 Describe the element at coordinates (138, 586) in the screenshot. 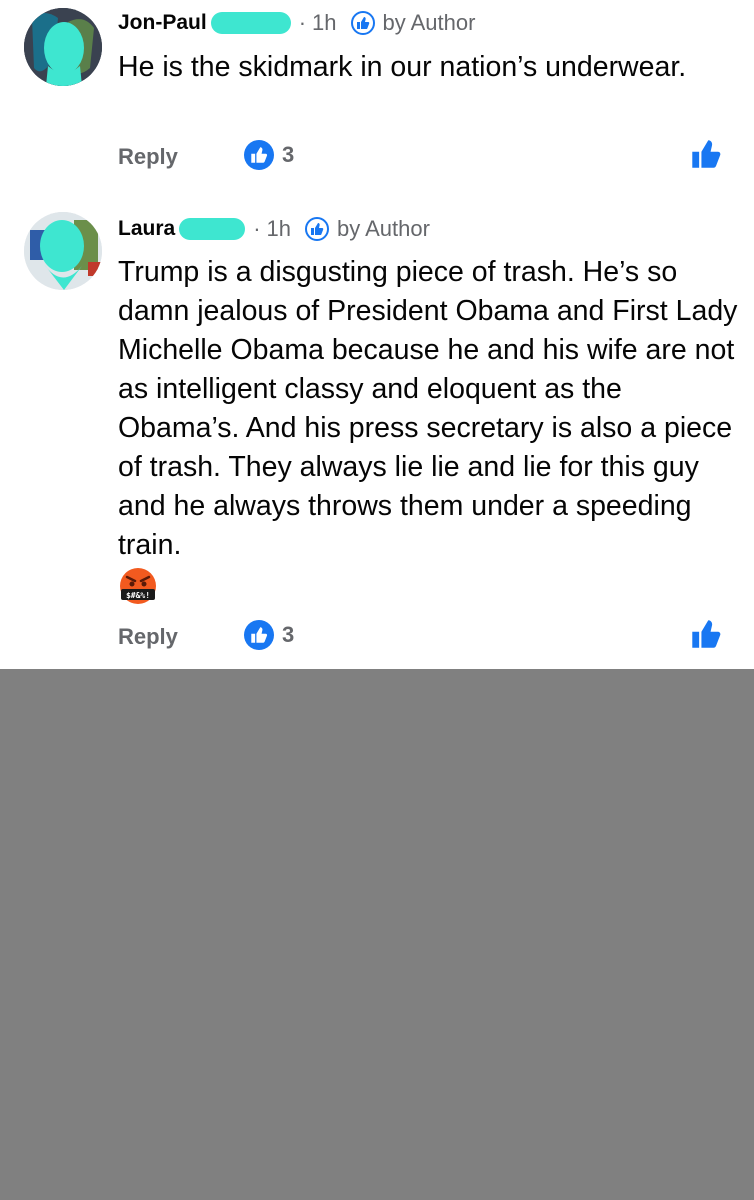

I see `angry-emoji-icon: $#&%!` at that location.